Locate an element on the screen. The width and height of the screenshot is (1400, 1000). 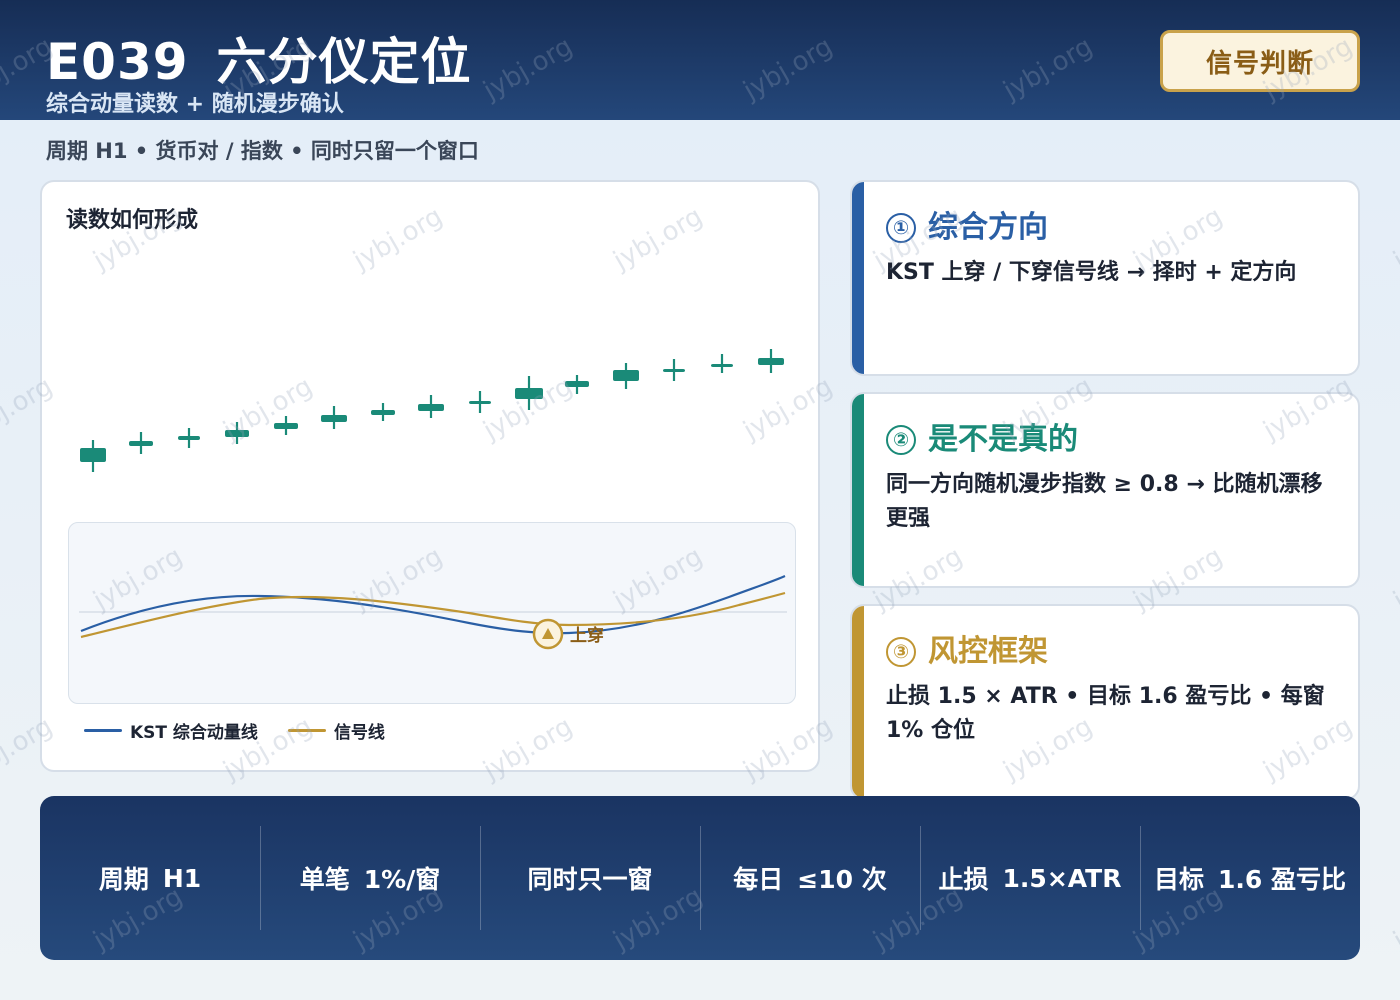
stat-value: 1.5×ATR is located at coordinates (1062, 878).